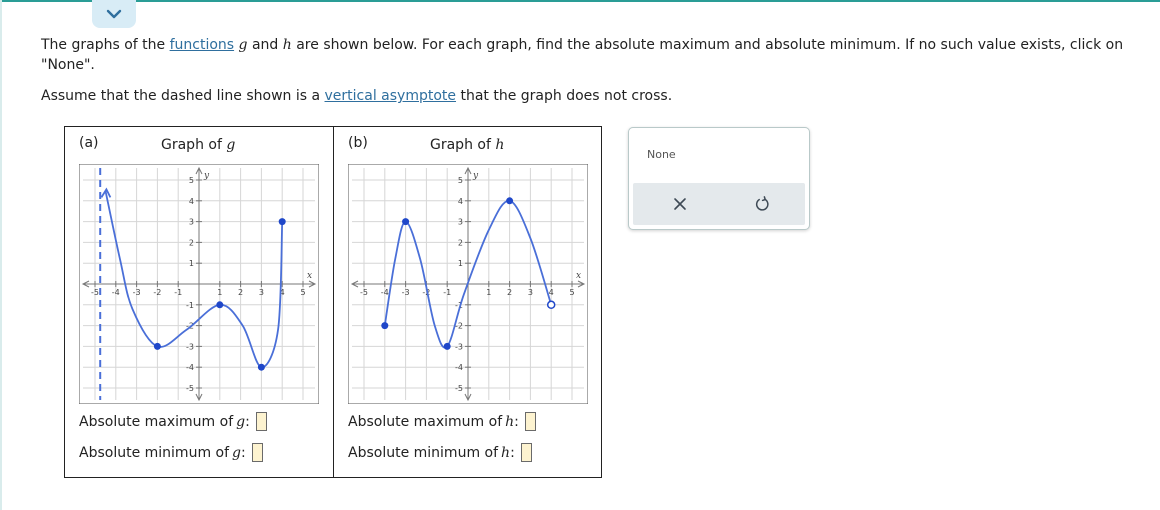 The width and height of the screenshot is (1160, 510). What do you see at coordinates (183, 96) in the screenshot?
I see `assume-text-1: Assume that the dashed line shown is a` at bounding box center [183, 96].